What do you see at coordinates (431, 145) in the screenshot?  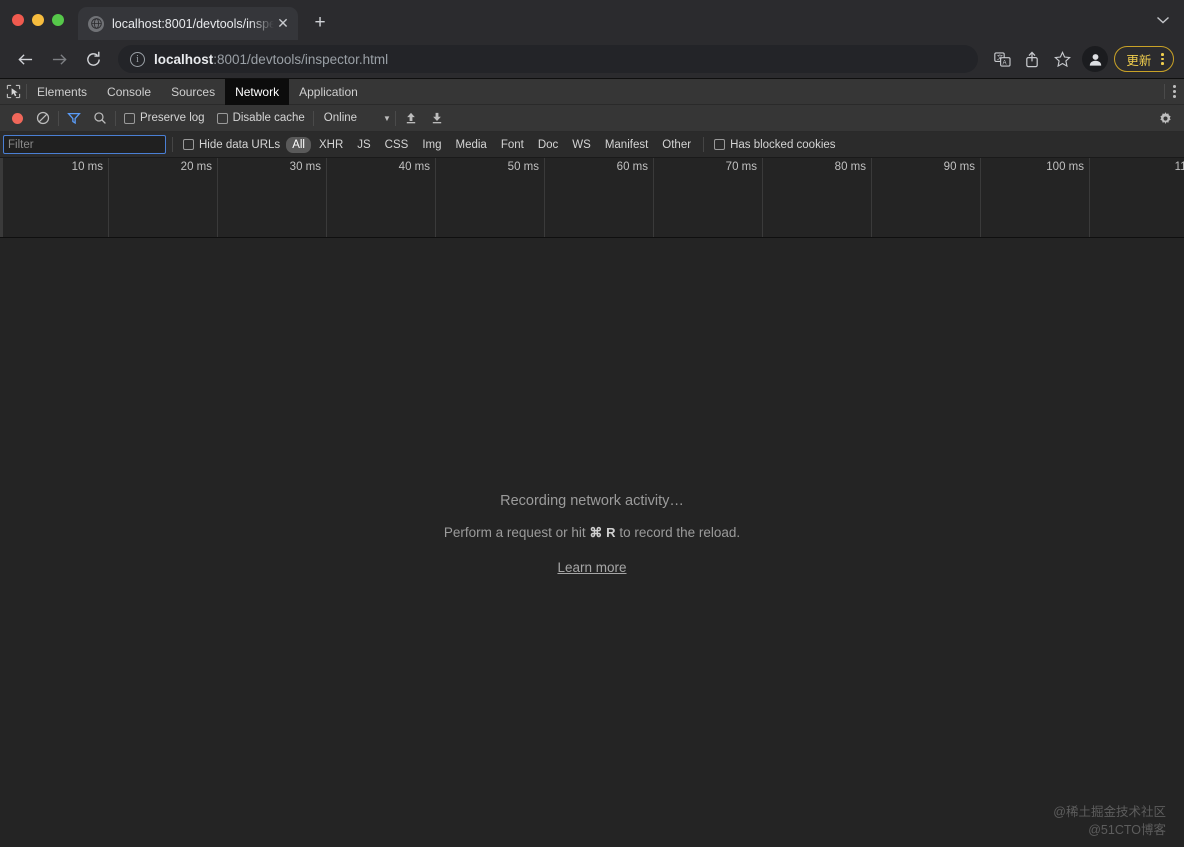 I see `type-filter-img: Img` at bounding box center [431, 145].